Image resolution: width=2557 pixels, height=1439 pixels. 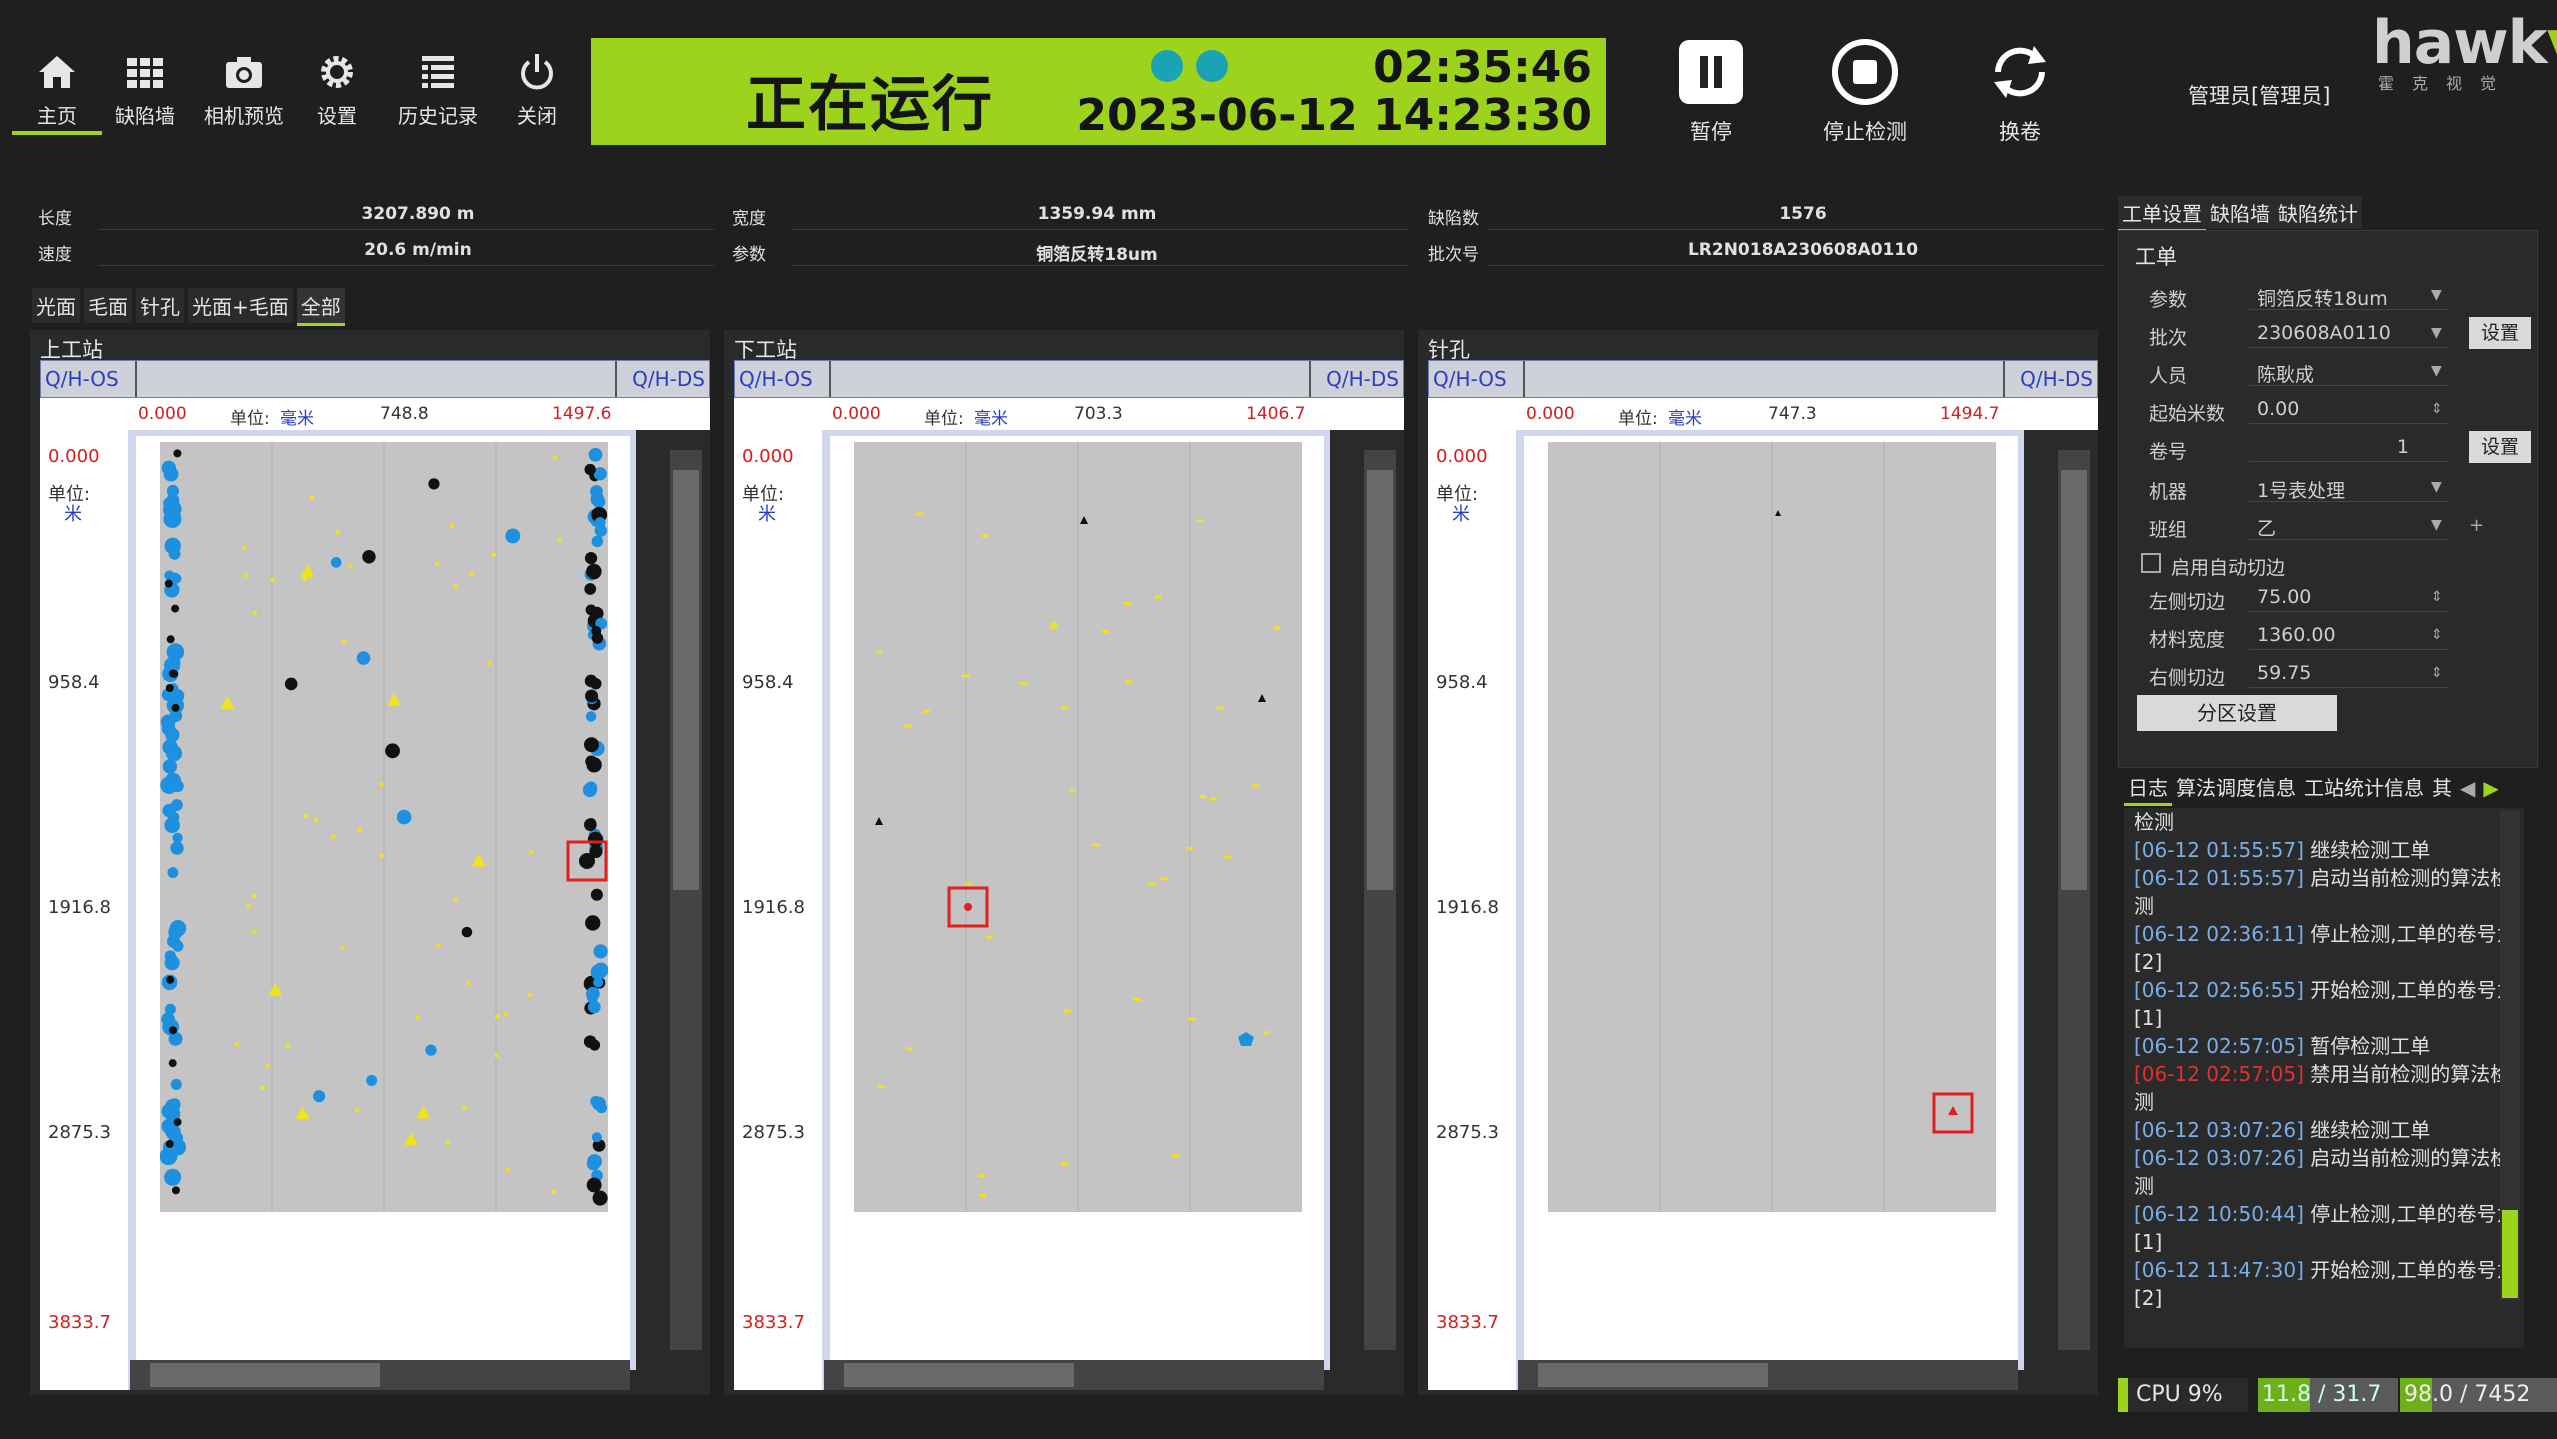 I want to click on machine-select: 1号表处理, so click(x=2349, y=488).